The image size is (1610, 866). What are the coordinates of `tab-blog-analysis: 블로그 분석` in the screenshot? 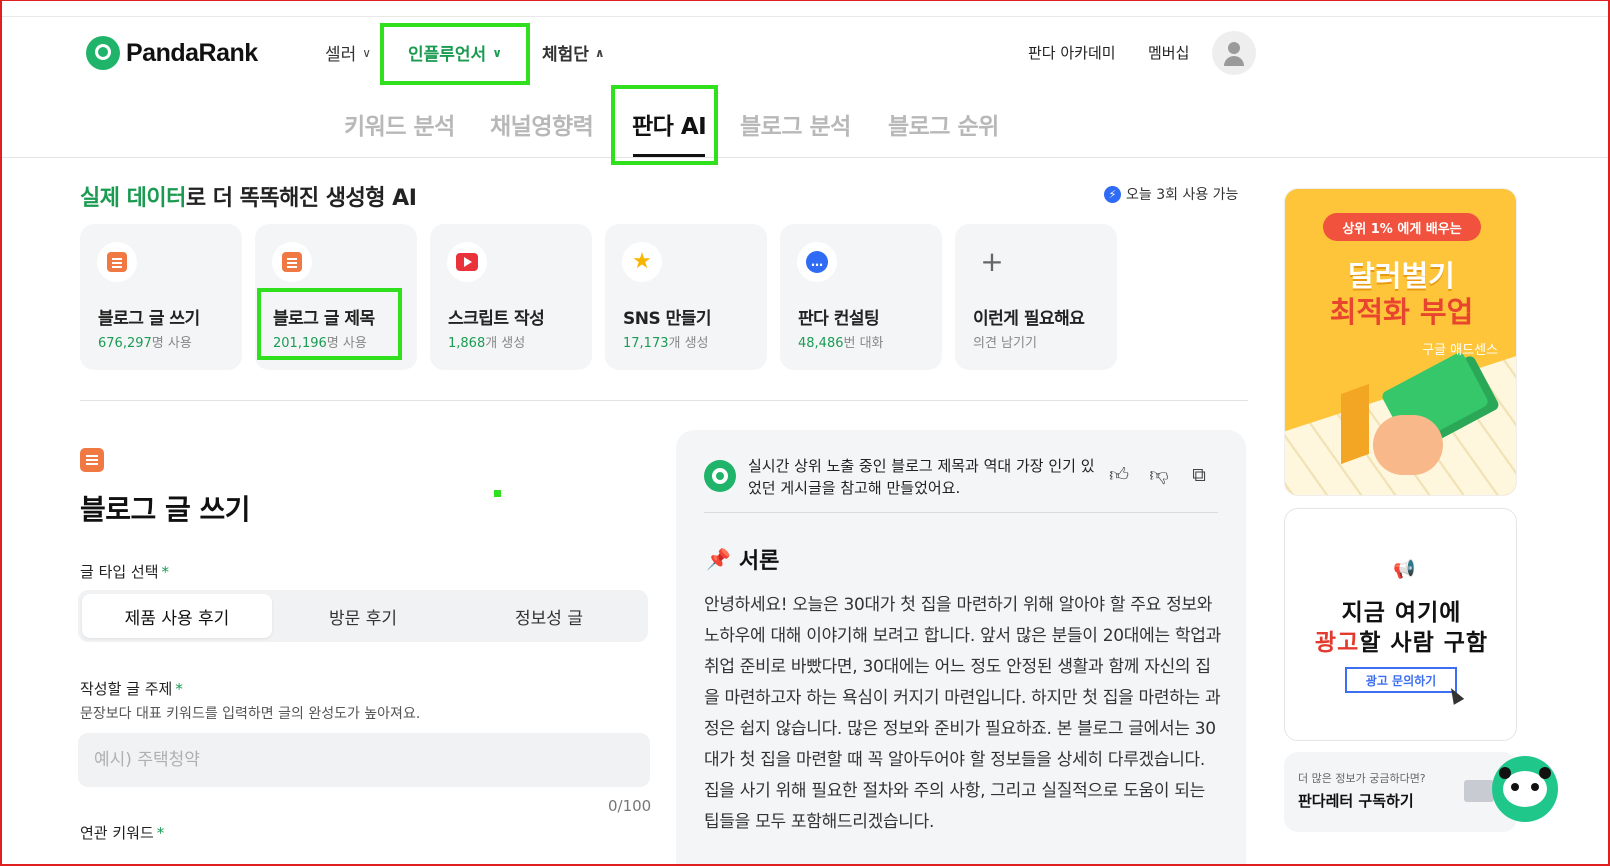 It's located at (795, 124).